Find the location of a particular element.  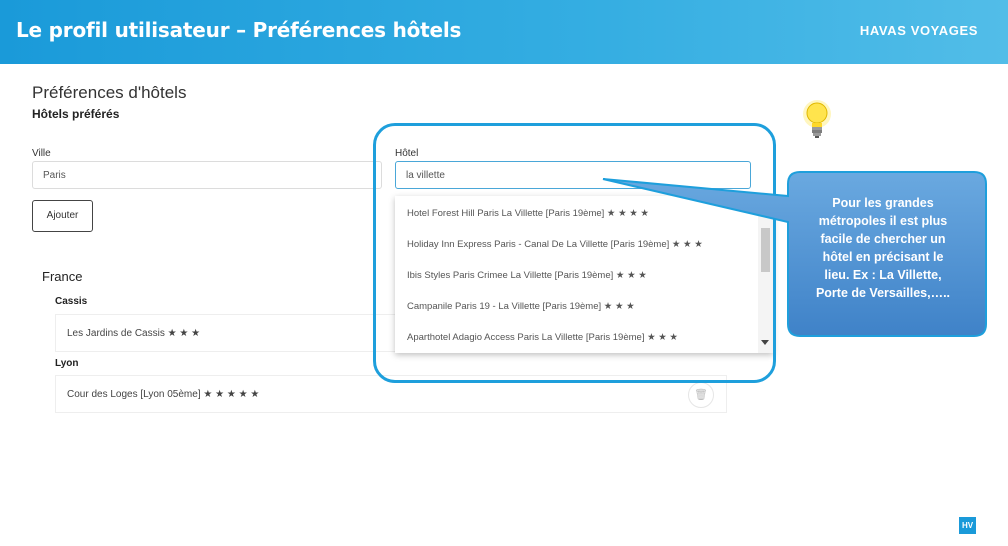

lightbulb-icon is located at coordinates (817, 119).